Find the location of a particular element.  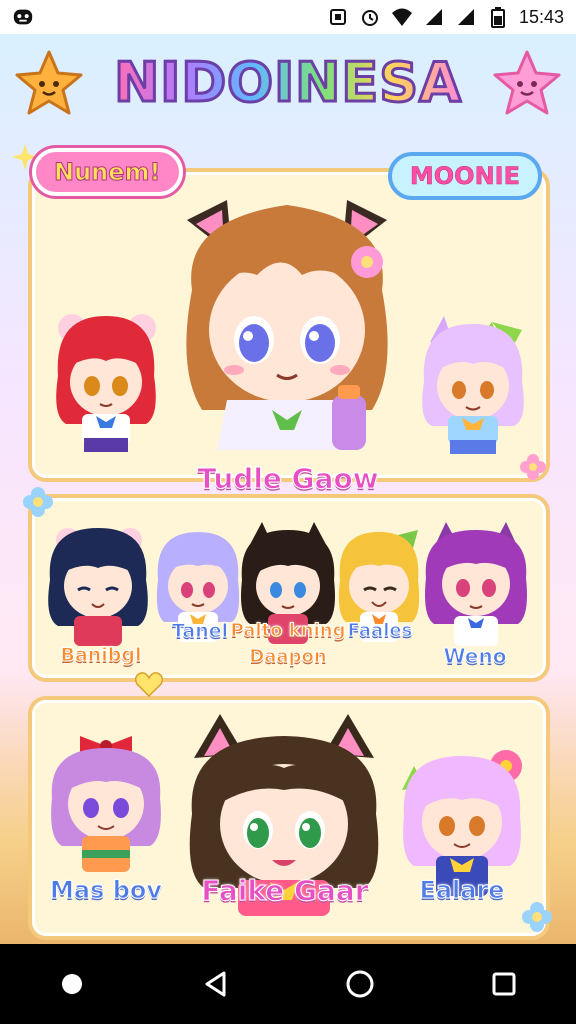

status-right: 15:43 is located at coordinates (445, 17).